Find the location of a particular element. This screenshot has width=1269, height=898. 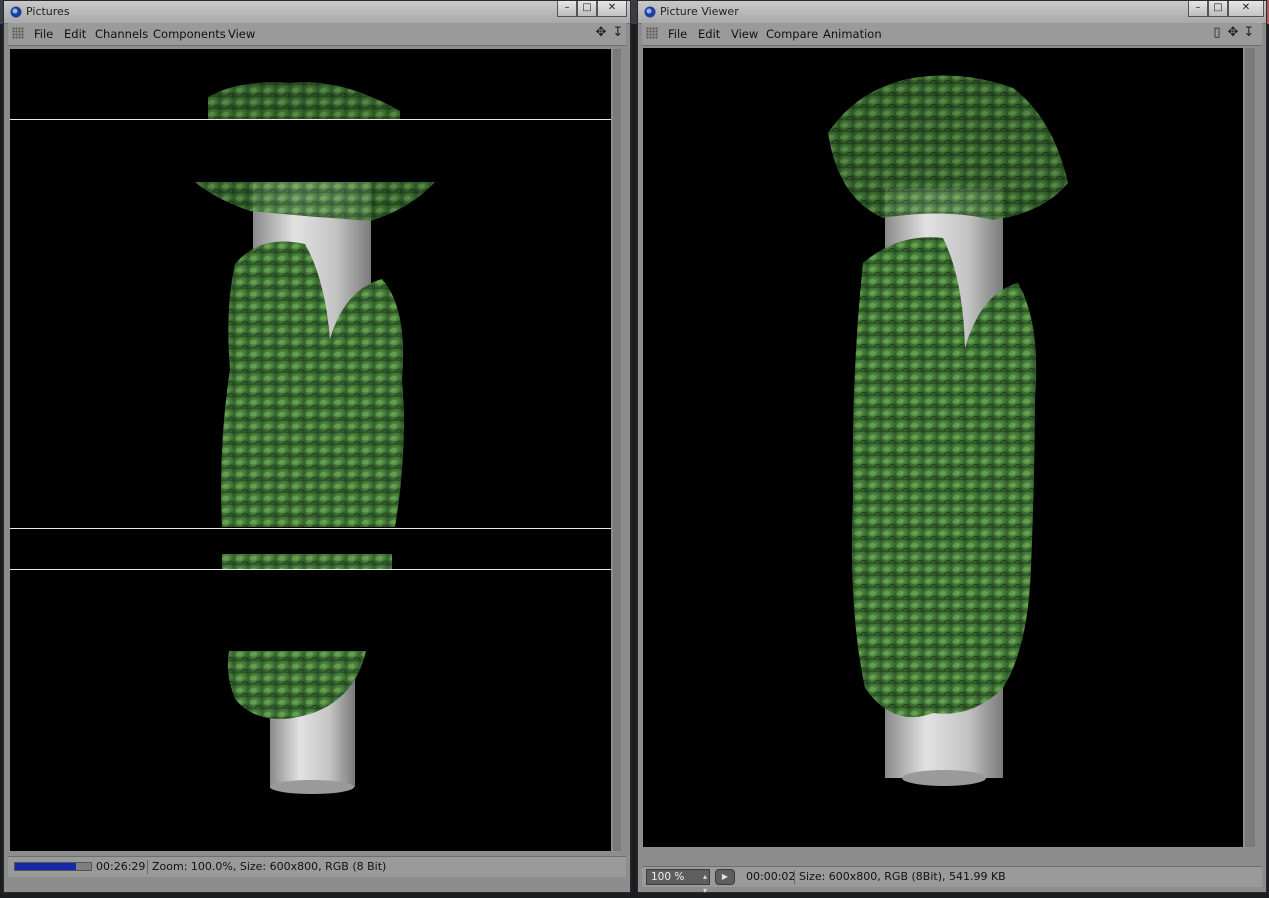

window-title: Picture Viewer is located at coordinates (699, 11).